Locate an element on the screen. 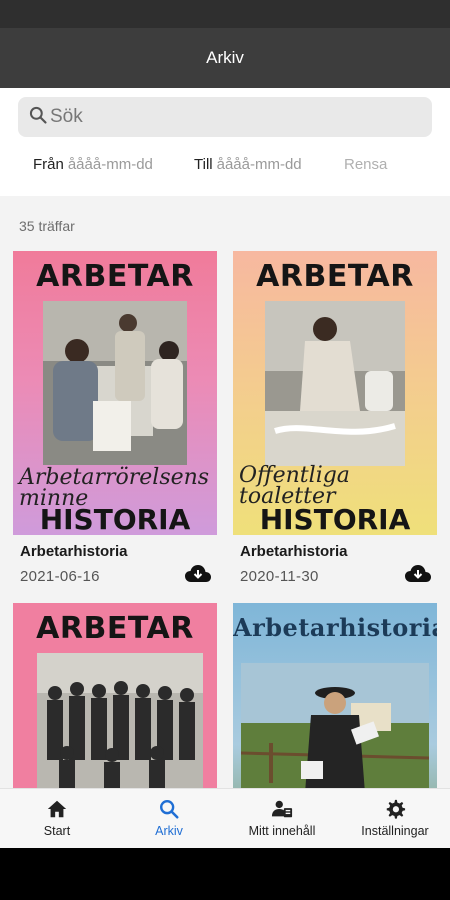 This screenshot has width=450, height=900. clear-button: Rensa is located at coordinates (365, 164).